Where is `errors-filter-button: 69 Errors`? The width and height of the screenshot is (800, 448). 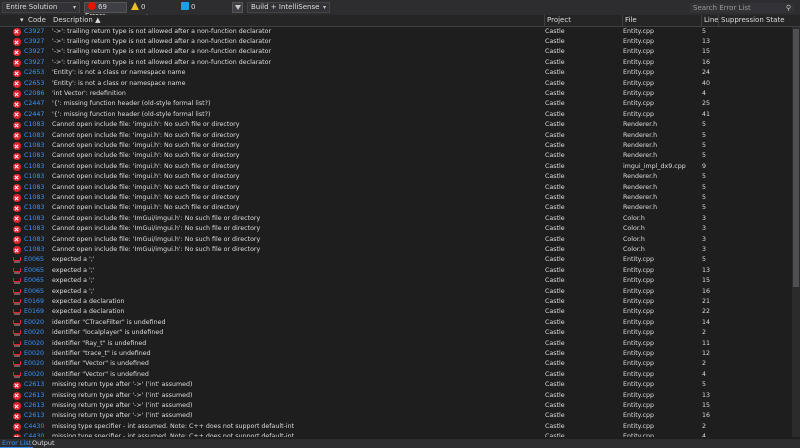
errors-filter-button: 69 Errors is located at coordinates (105, 11).